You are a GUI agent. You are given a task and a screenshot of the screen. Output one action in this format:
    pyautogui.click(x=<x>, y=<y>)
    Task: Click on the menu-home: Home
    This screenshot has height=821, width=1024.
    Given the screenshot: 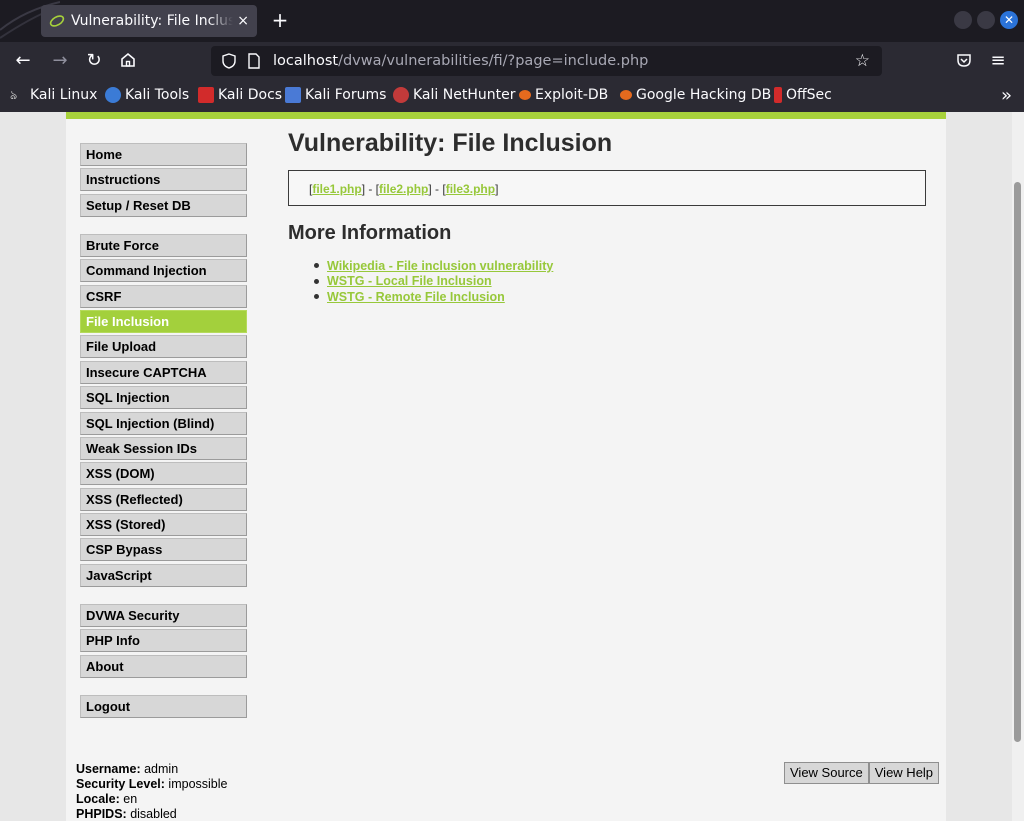 What is the action you would take?
    pyautogui.click(x=163, y=154)
    